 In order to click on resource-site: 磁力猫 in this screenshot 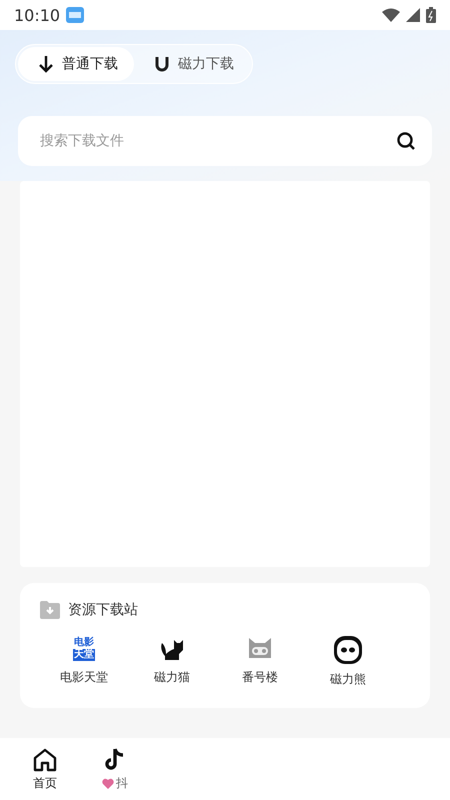, I will do `click(172, 661)`.